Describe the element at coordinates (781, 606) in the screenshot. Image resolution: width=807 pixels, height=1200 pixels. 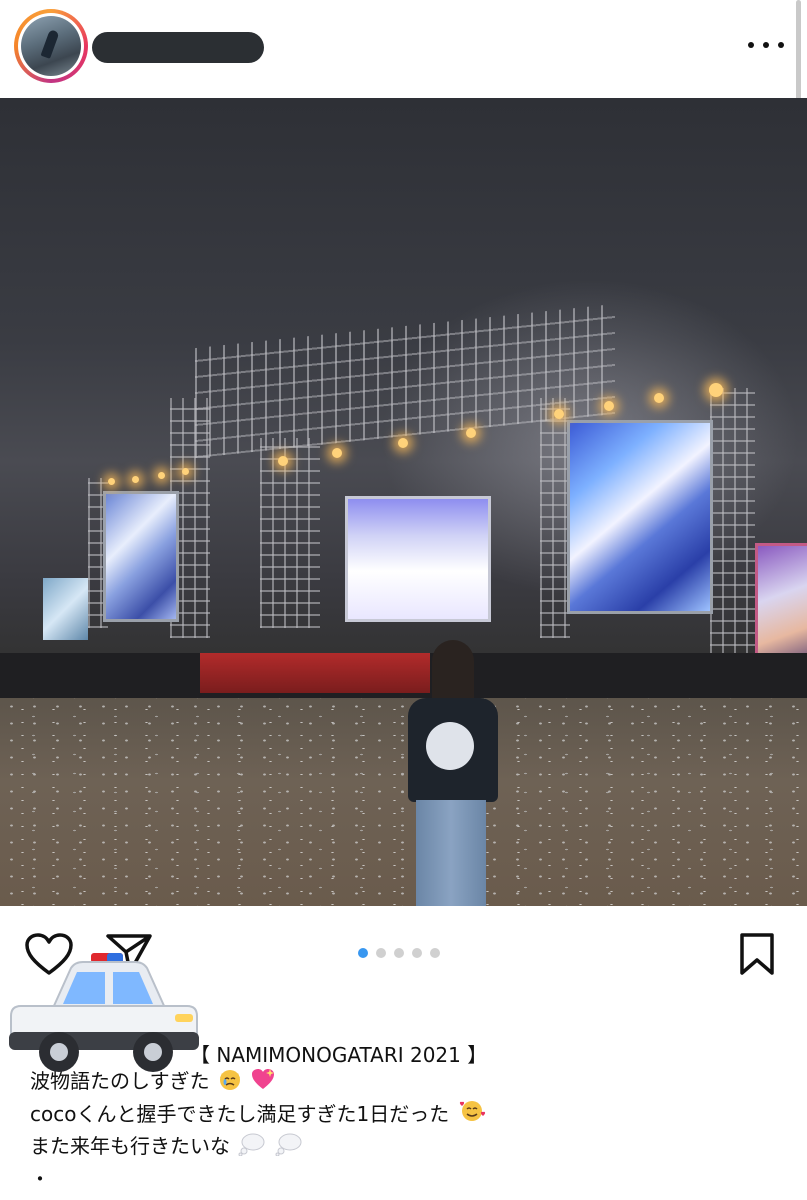
I see `led-screen-far-right` at that location.